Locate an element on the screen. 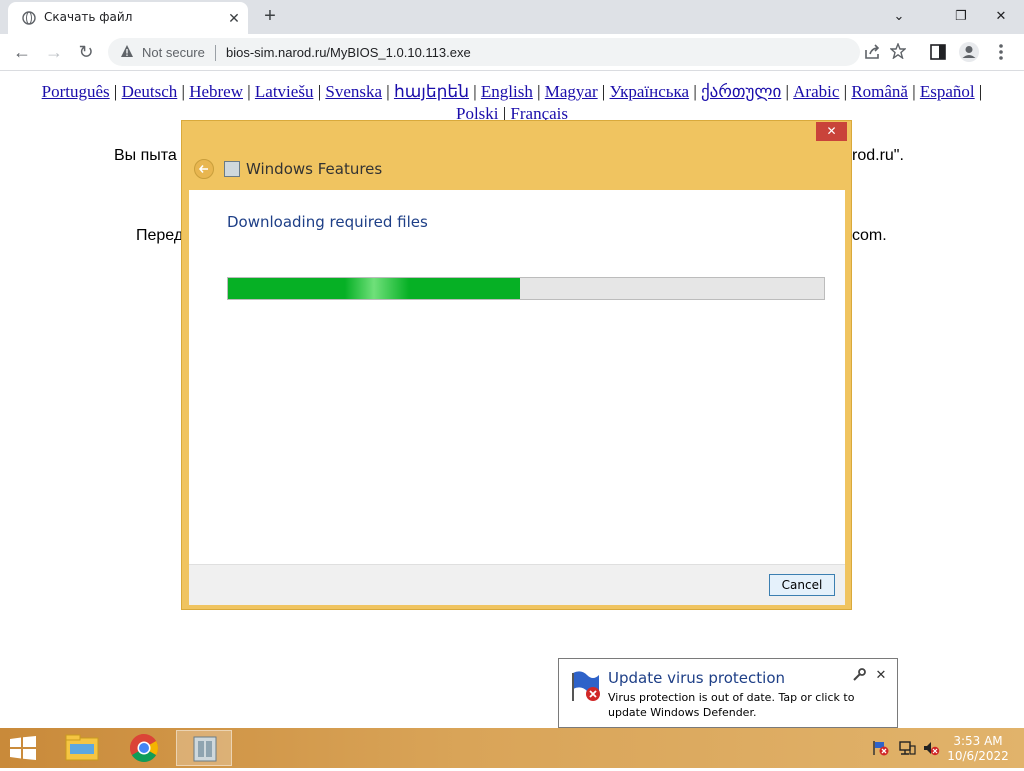 The height and width of the screenshot is (771, 1024). reload-button: ↻ is located at coordinates (86, 52).